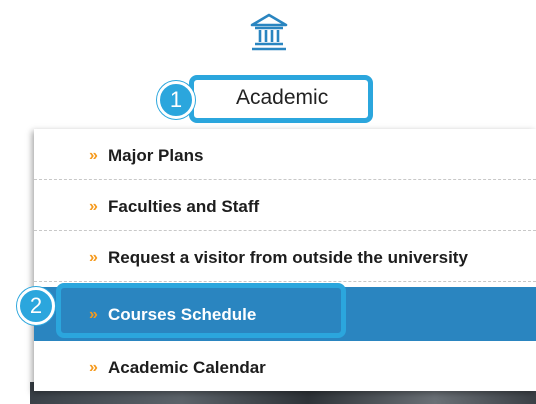 The width and height of the screenshot is (536, 404). What do you see at coordinates (176, 100) in the screenshot?
I see `step-callout-1: 1` at bounding box center [176, 100].